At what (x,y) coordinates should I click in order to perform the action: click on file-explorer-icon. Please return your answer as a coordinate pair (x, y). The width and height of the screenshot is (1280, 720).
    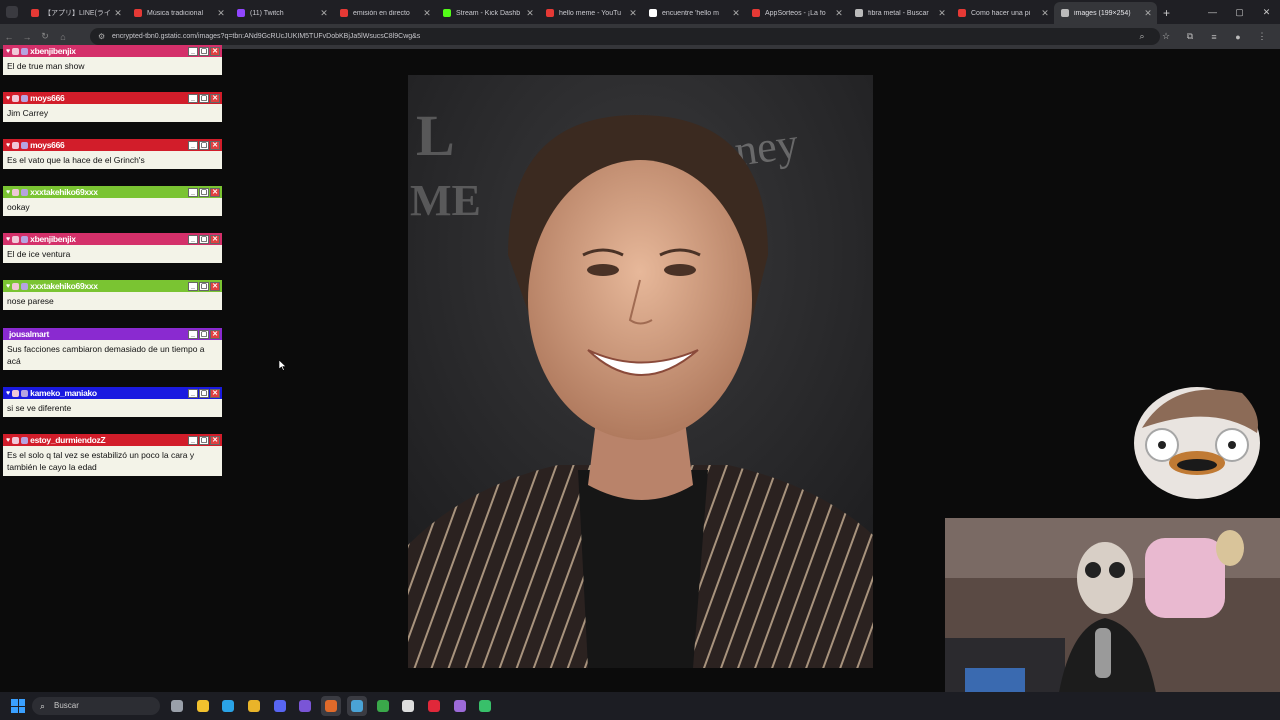
    Looking at the image, I should click on (203, 706).